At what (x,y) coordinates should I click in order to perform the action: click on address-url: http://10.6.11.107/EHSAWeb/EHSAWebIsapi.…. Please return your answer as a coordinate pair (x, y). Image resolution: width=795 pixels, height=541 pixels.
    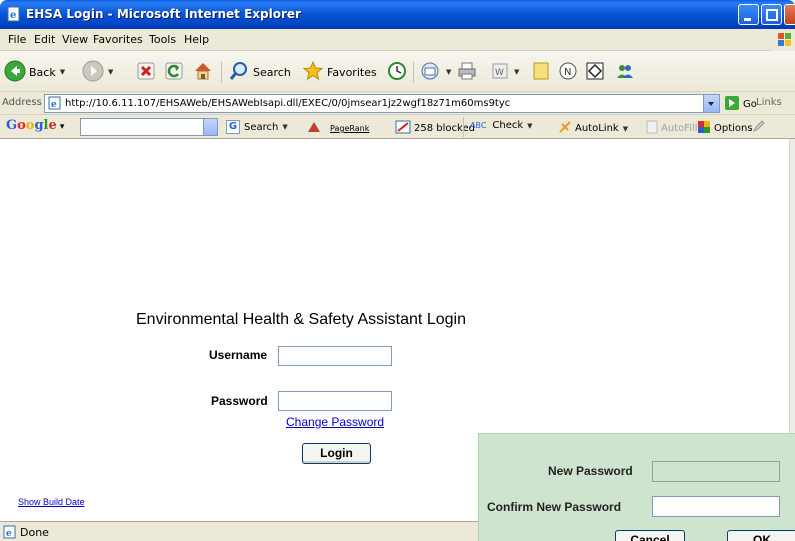
    Looking at the image, I should click on (288, 103).